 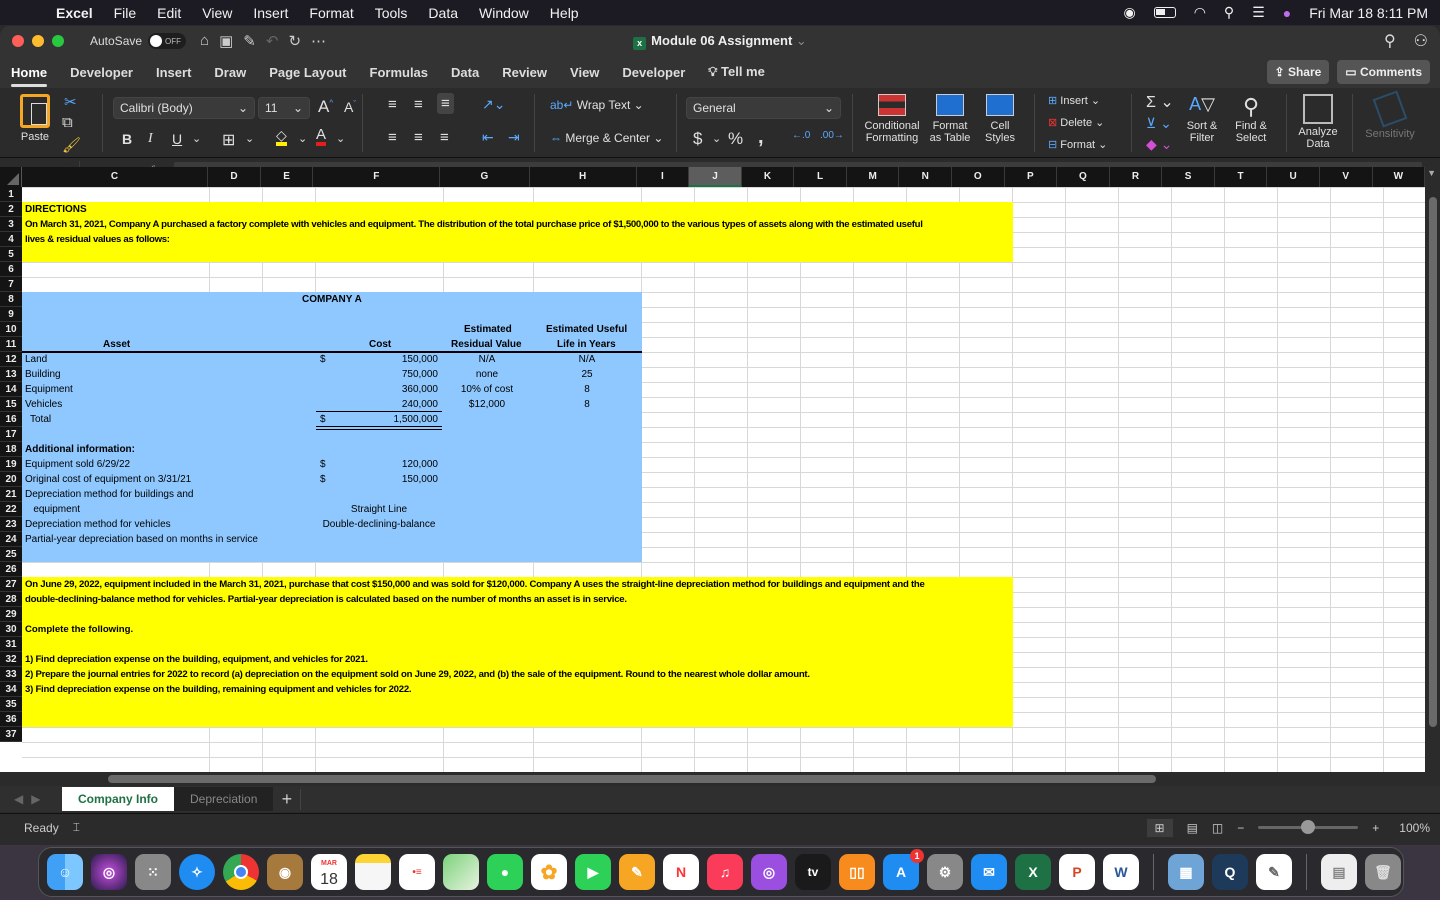 I want to click on row-header-1: 1, so click(x=11, y=194).